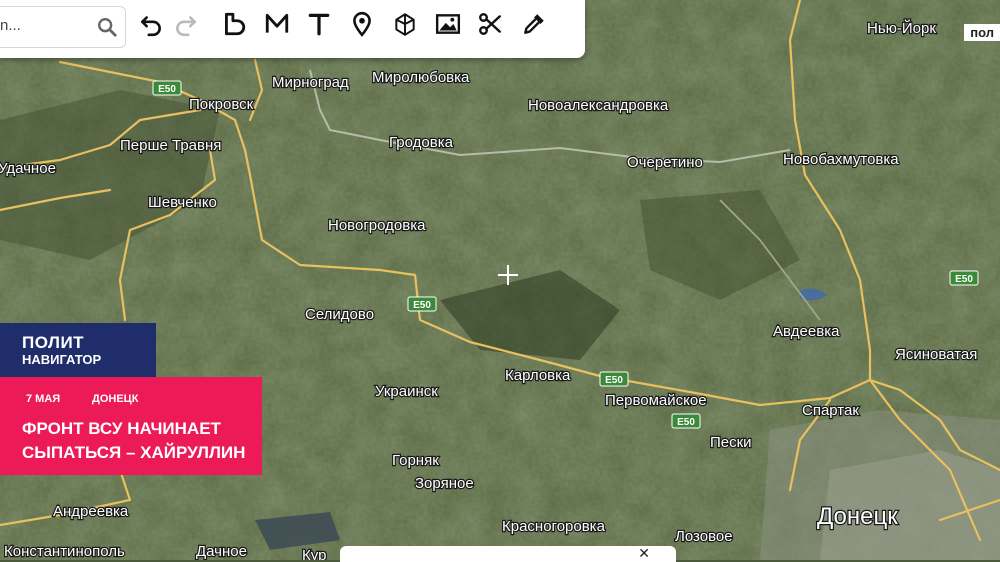 The image size is (1000, 562). What do you see at coordinates (28, 168) in the screenshot?
I see `place-label: Удачное` at bounding box center [28, 168].